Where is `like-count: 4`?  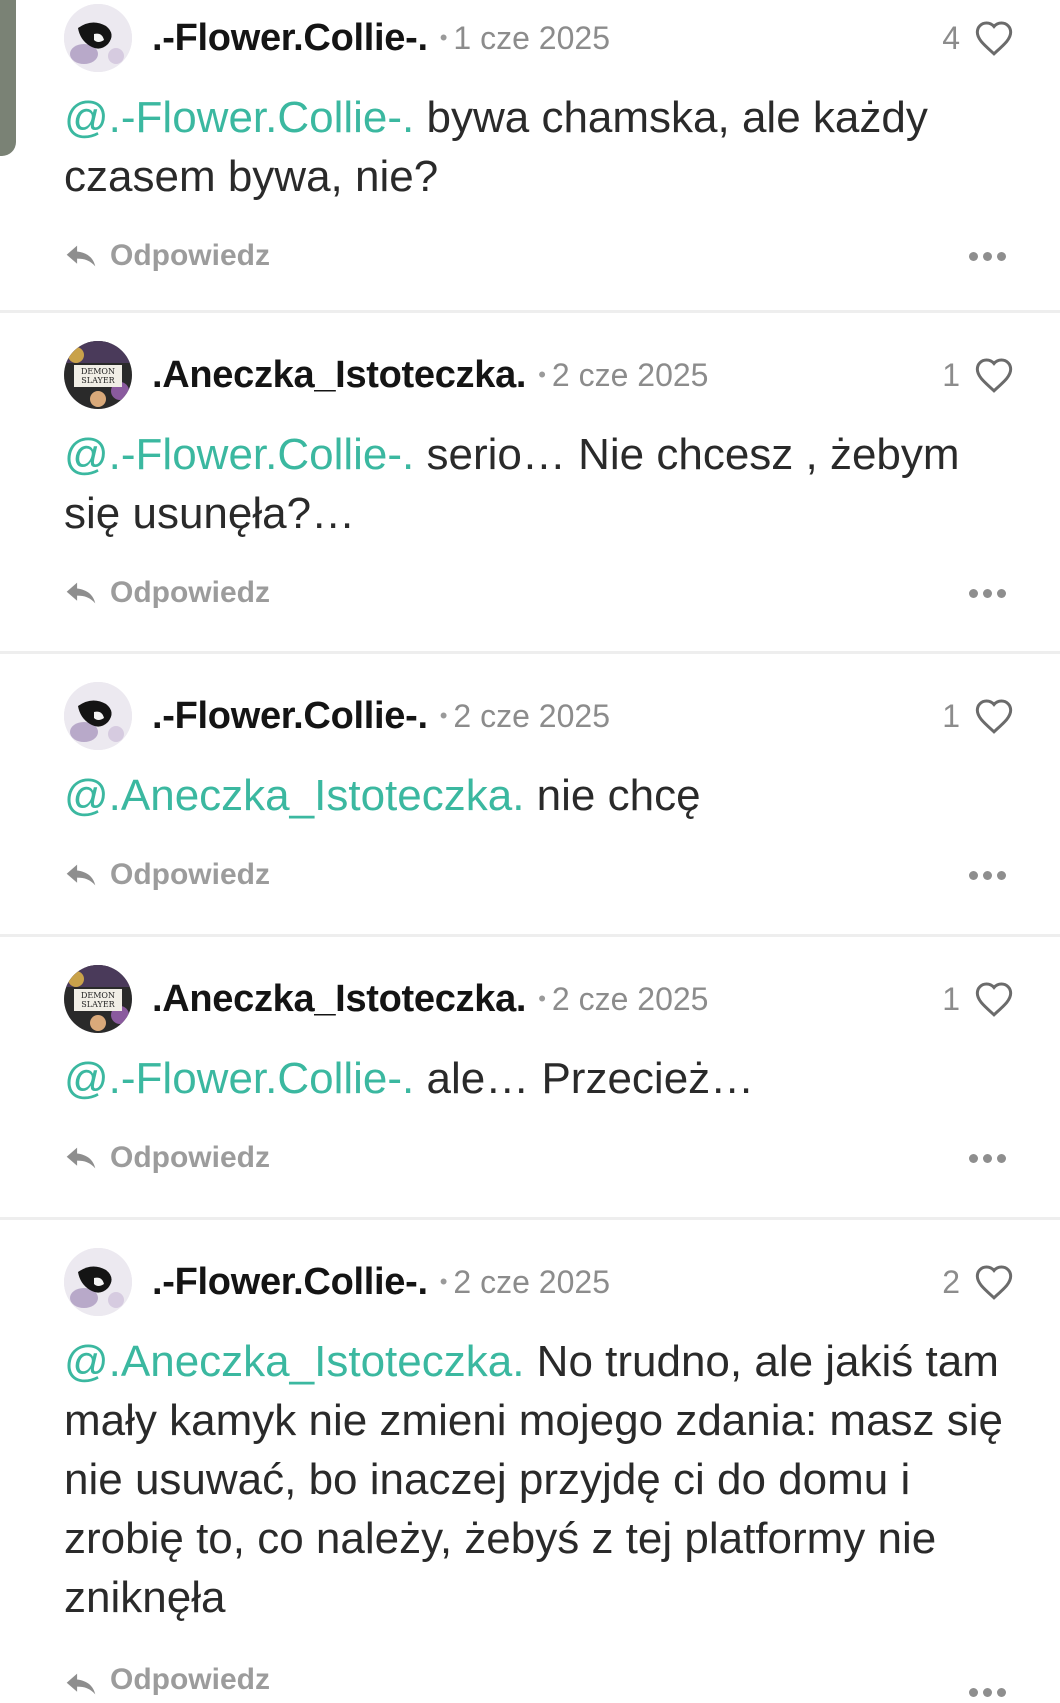
like-count: 4 is located at coordinates (951, 37).